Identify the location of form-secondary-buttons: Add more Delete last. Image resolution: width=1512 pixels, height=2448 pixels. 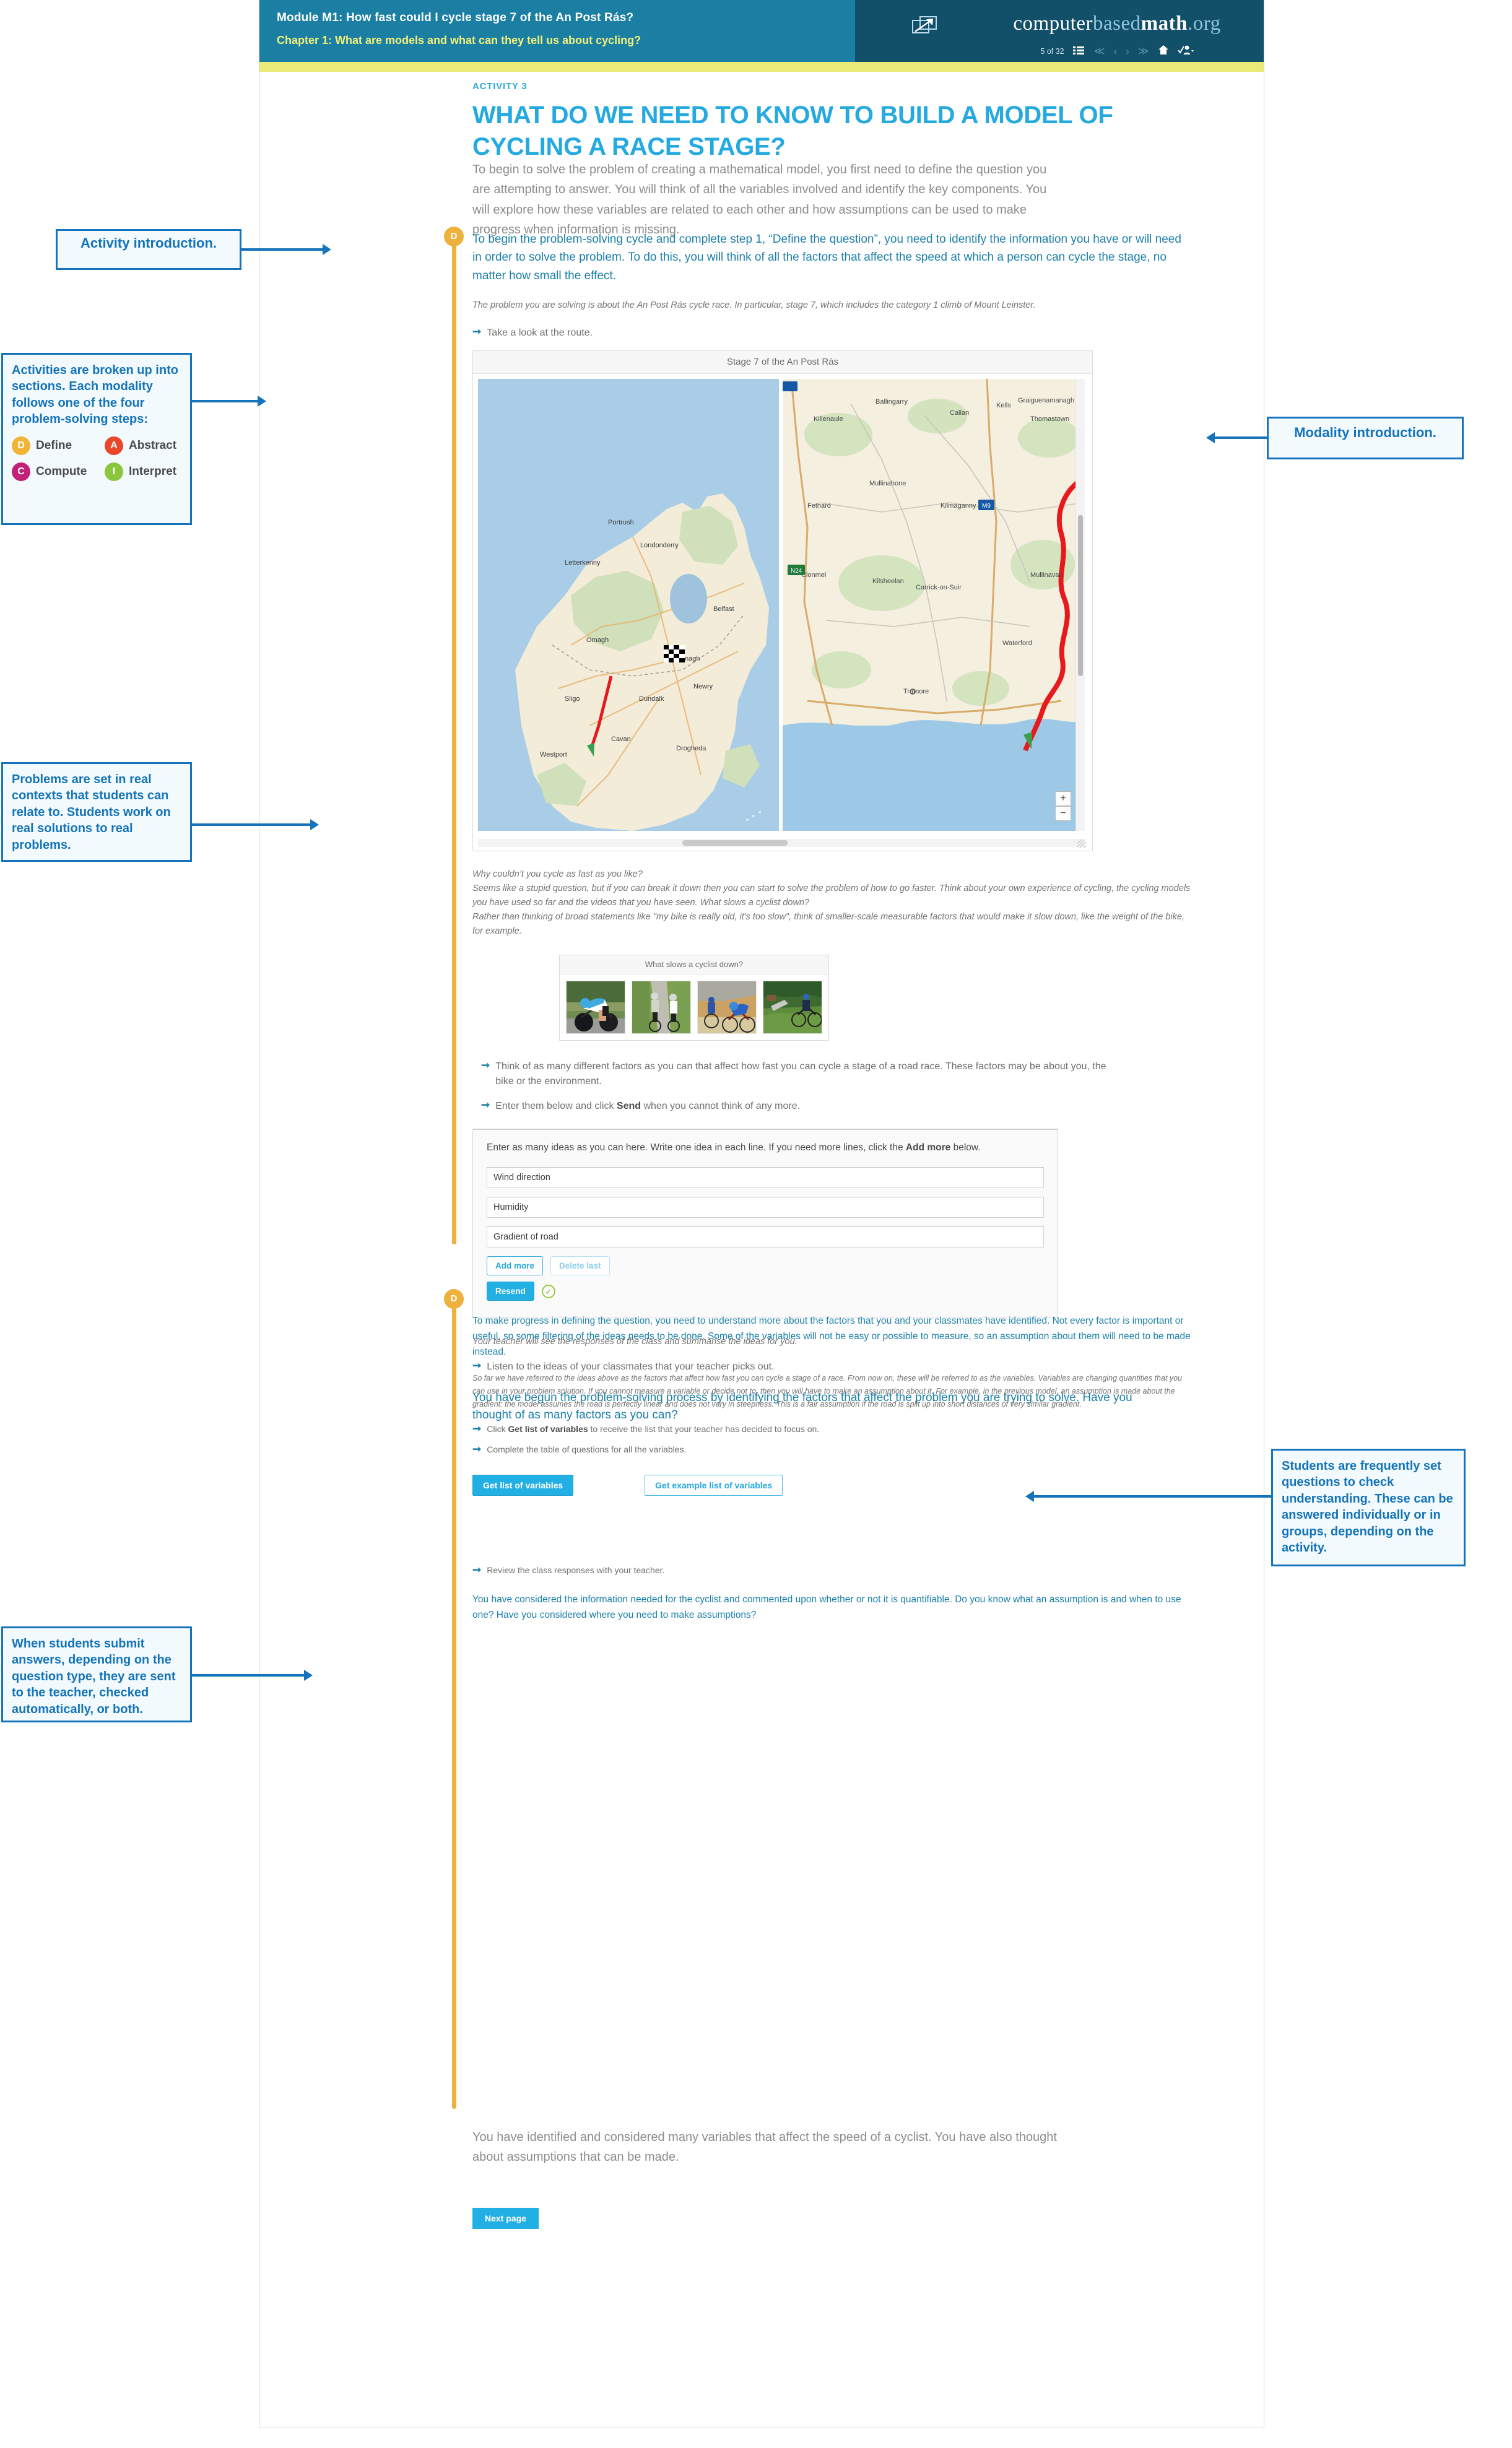
(765, 1266).